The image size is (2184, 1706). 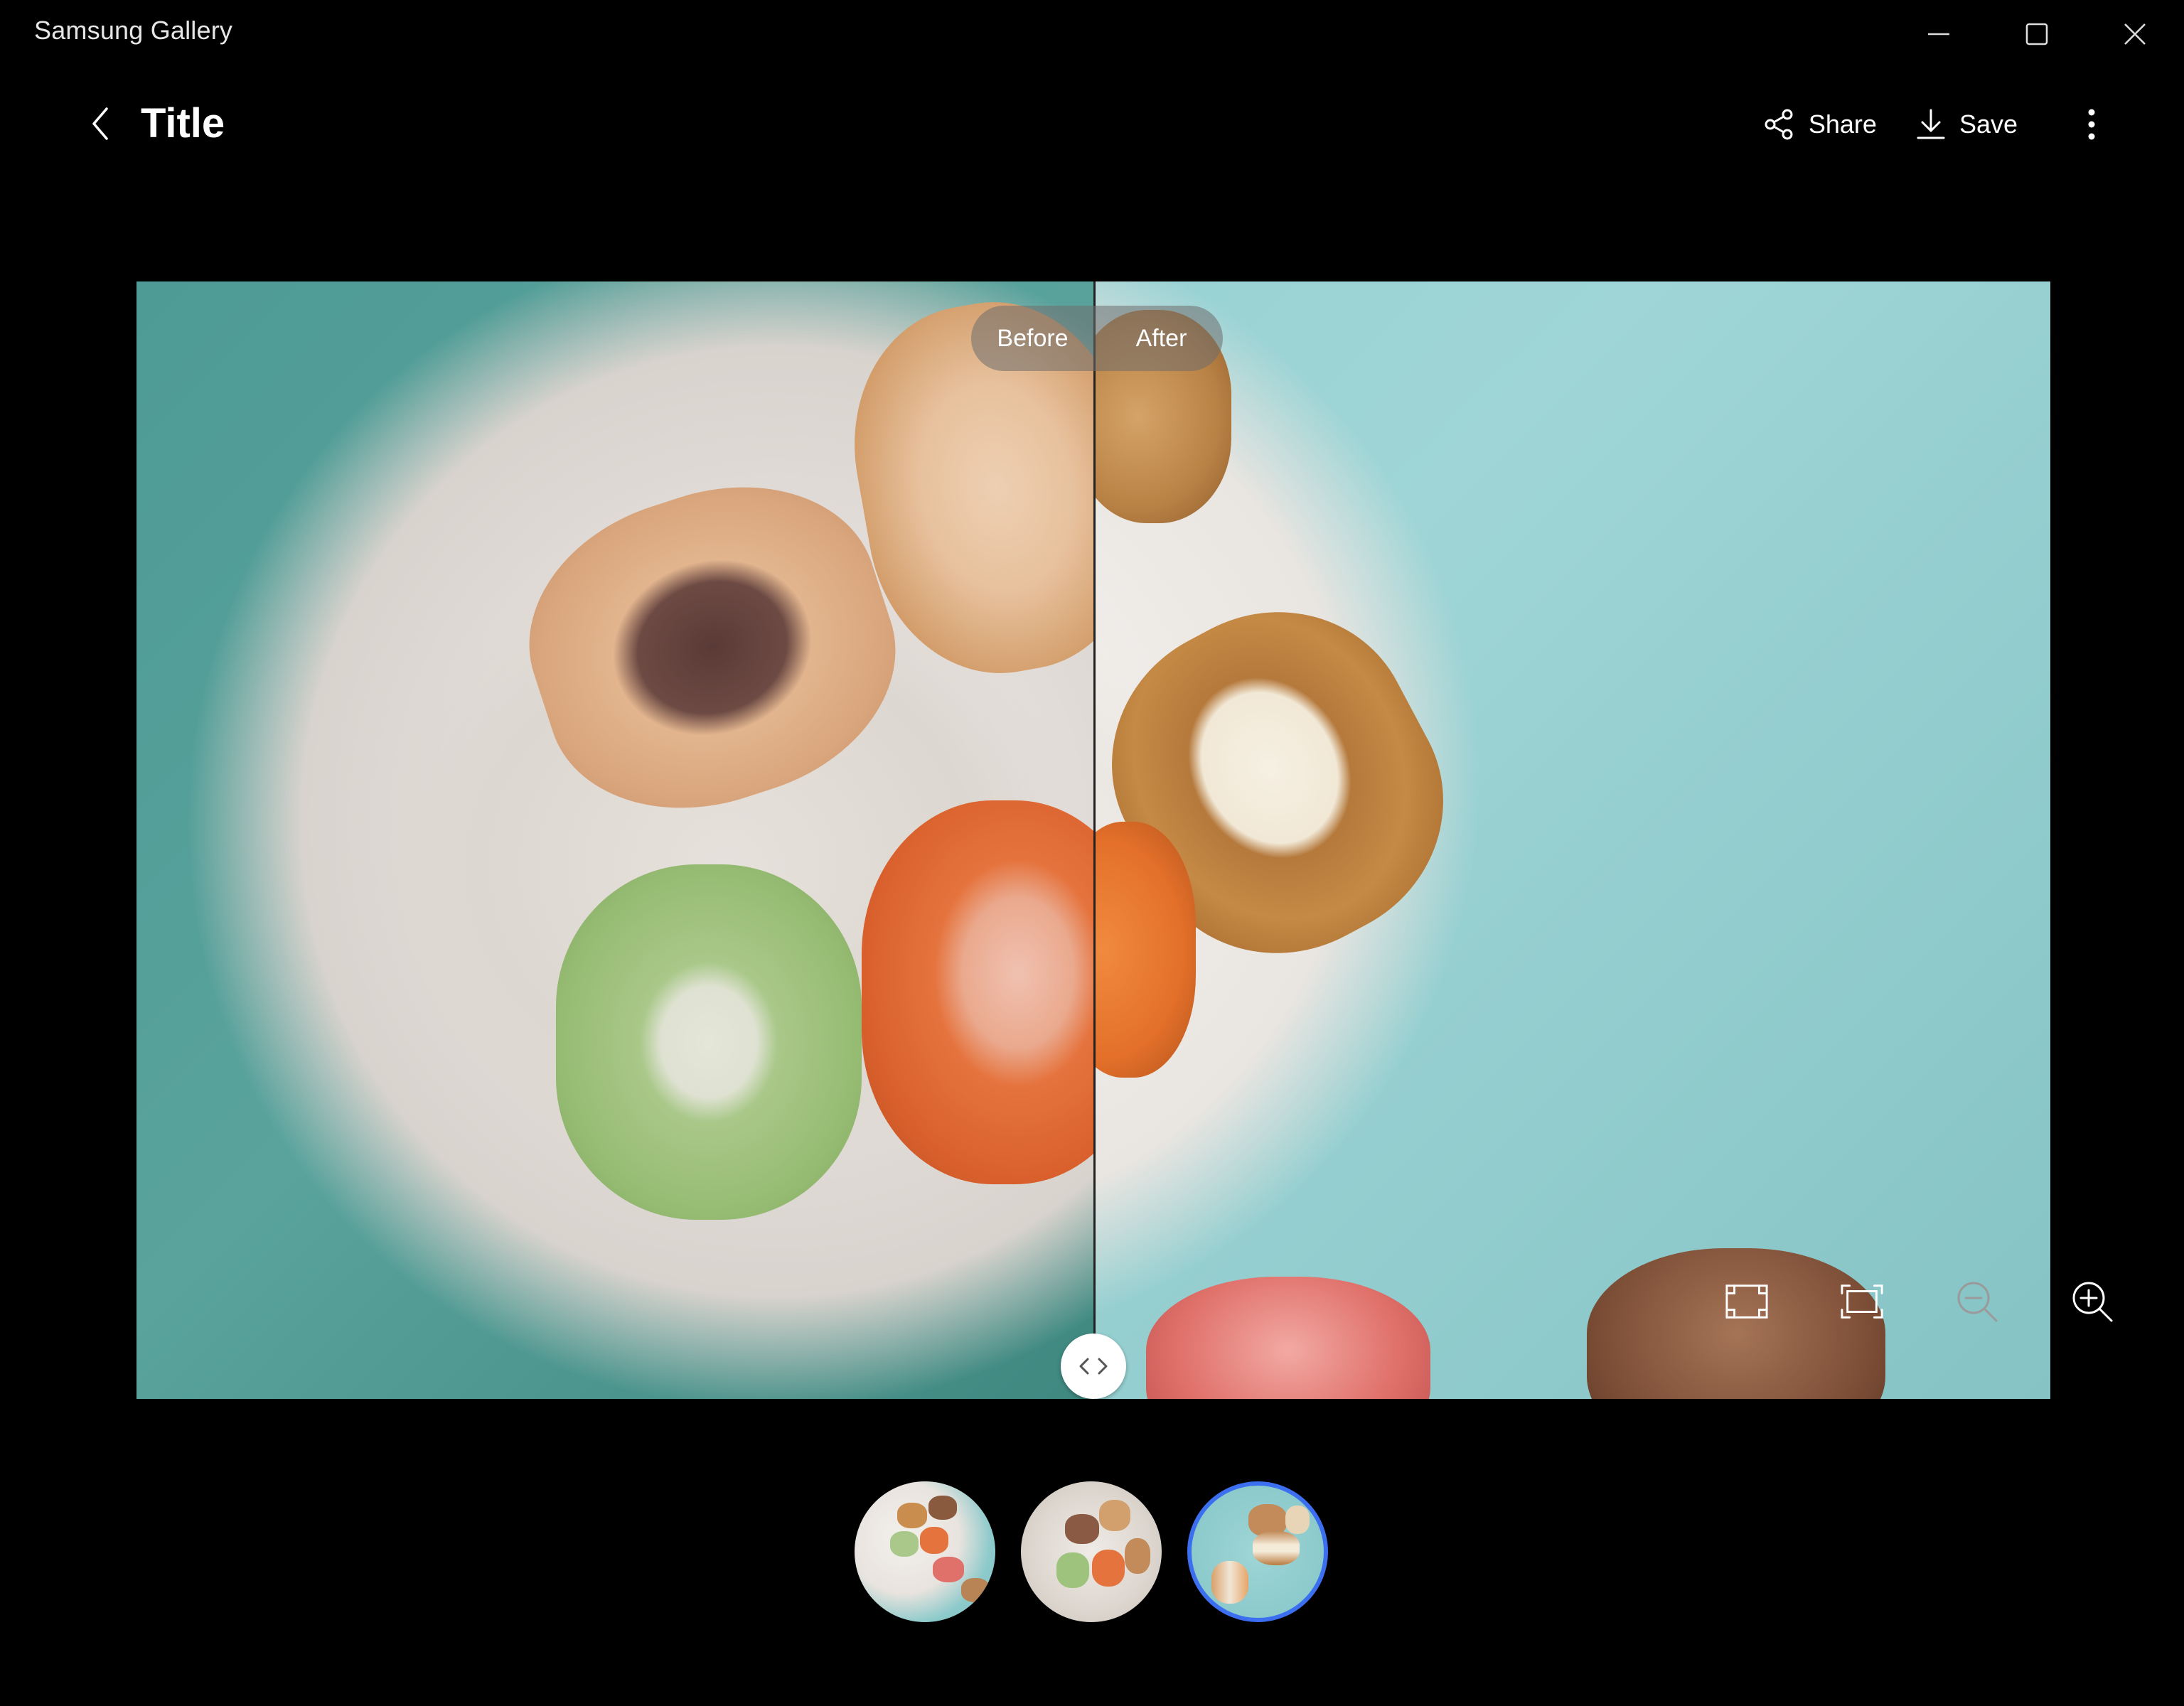 I want to click on minimize-button, so click(x=1939, y=34).